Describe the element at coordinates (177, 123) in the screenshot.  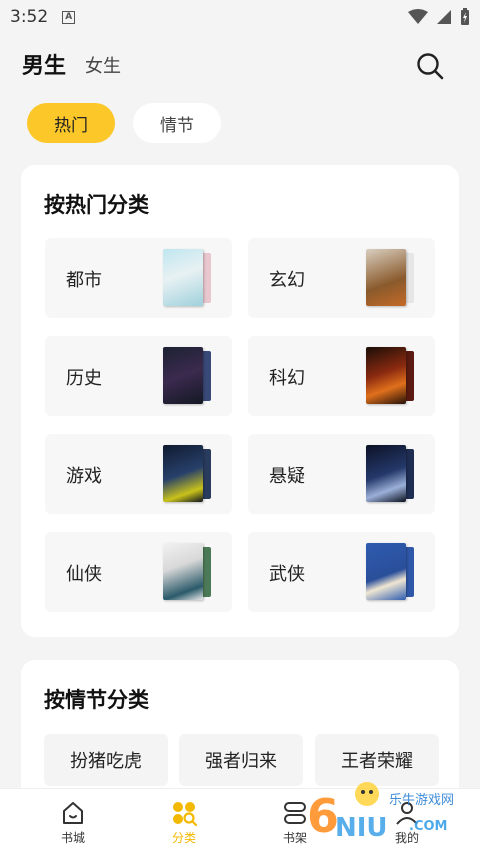
I see `filter-plot-chip: 情节` at that location.